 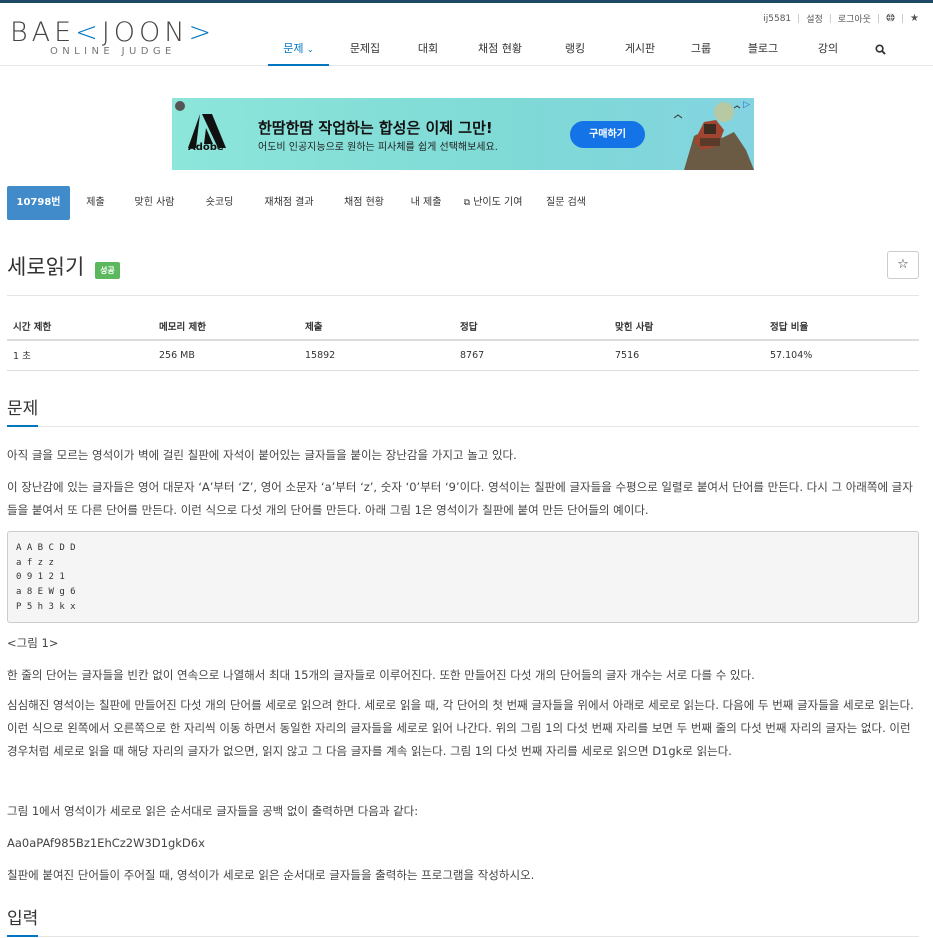 I want to click on favorite-star-button: ☆, so click(x=903, y=265).